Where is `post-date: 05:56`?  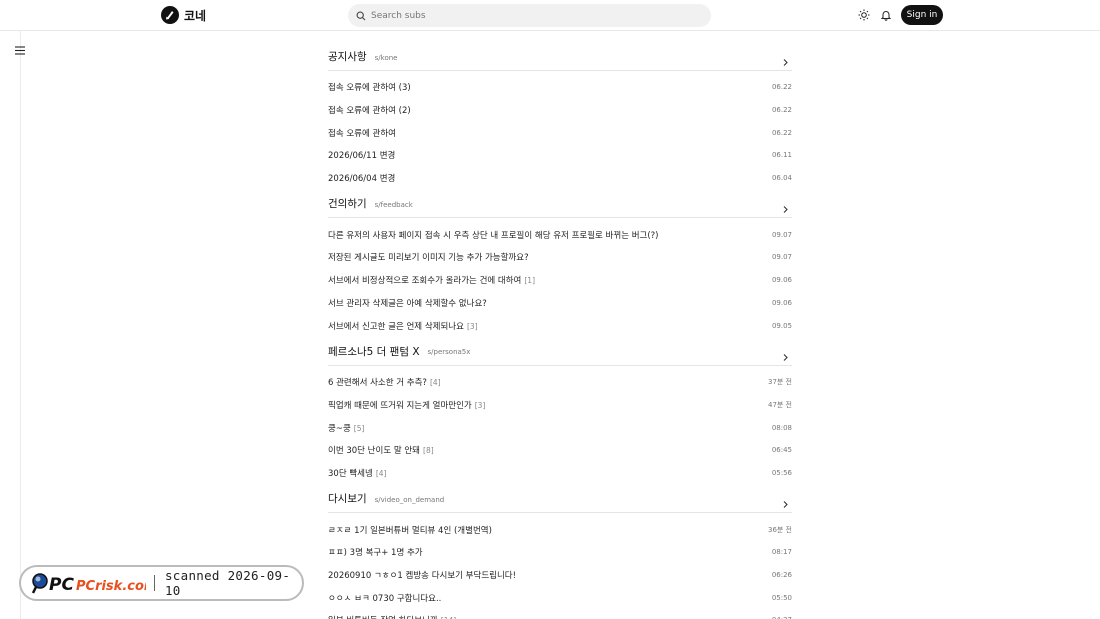
post-date: 05:56 is located at coordinates (781, 472).